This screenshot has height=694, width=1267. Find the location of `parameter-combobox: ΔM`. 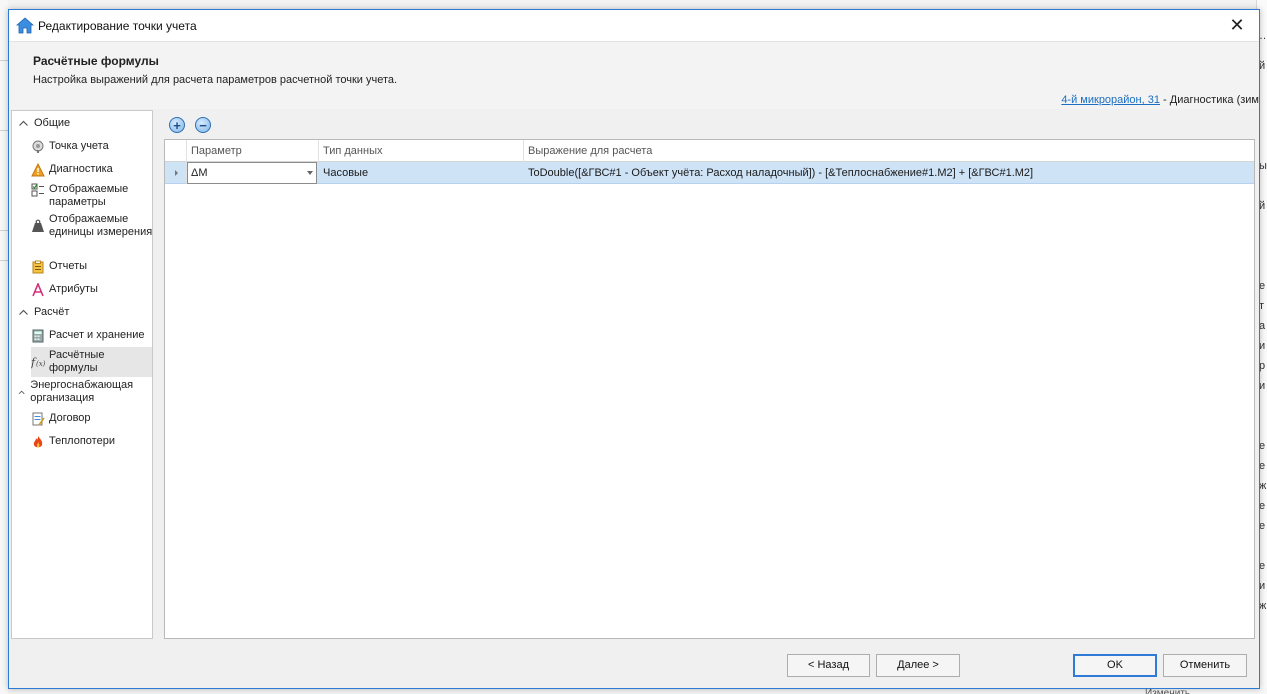

parameter-combobox: ΔM is located at coordinates (252, 173).